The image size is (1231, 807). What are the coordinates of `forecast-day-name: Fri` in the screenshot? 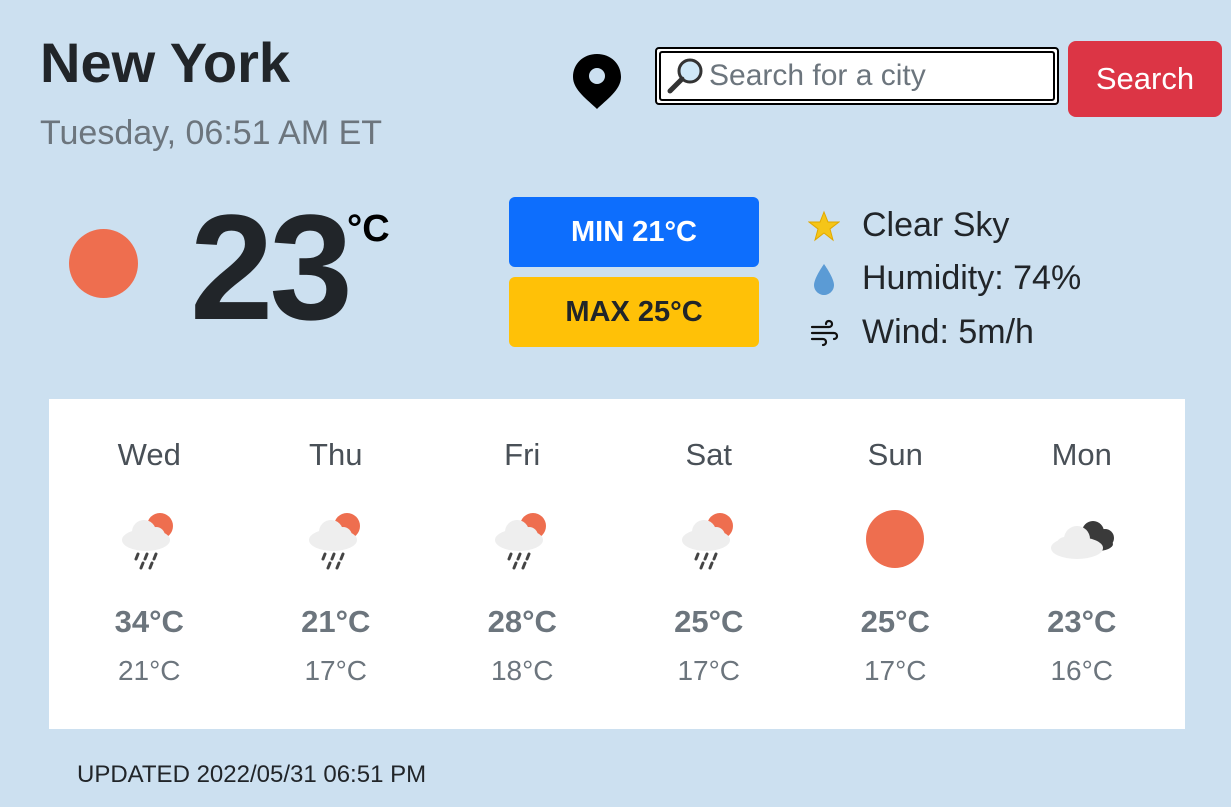 It's located at (522, 454).